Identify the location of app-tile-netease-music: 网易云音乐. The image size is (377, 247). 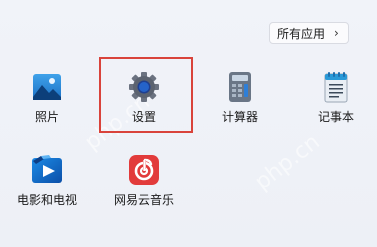
(144, 176).